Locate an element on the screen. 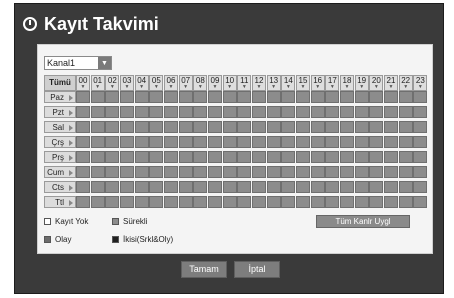 This screenshot has height=298, width=454. apply-all-channels-button: Tüm Kanlr Uygl is located at coordinates (363, 221).